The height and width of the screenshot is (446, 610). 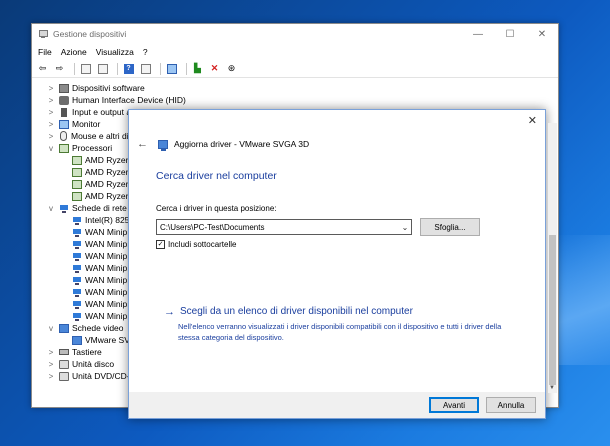 What do you see at coordinates (79, 148) in the screenshot?
I see `tree-item: v Processori` at bounding box center [79, 148].